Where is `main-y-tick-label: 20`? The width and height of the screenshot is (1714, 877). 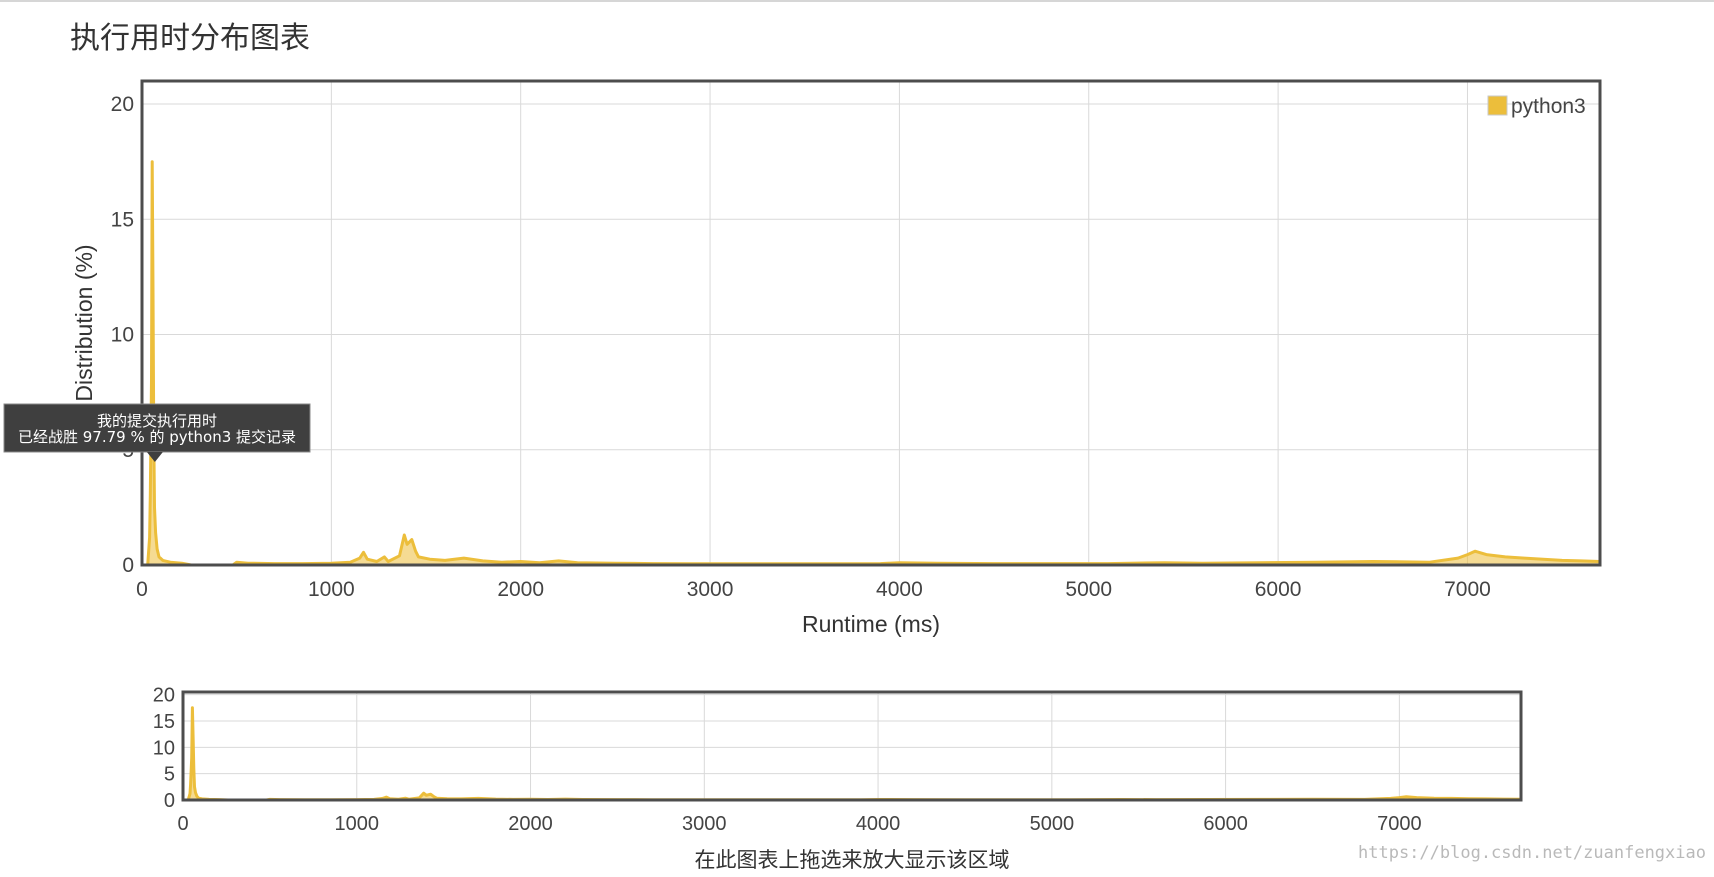
main-y-tick-label: 20 is located at coordinates (122, 104).